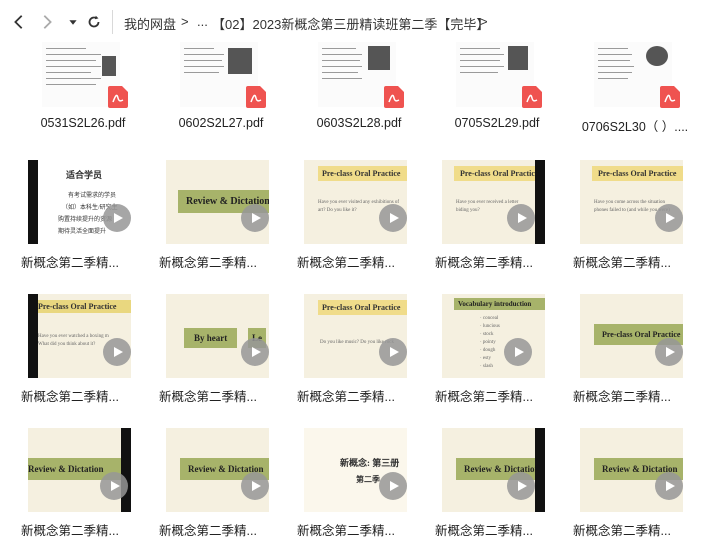 The width and height of the screenshot is (701, 557). I want to click on file-item-pdf: 0531S2L26.pdf, so click(77, 107).